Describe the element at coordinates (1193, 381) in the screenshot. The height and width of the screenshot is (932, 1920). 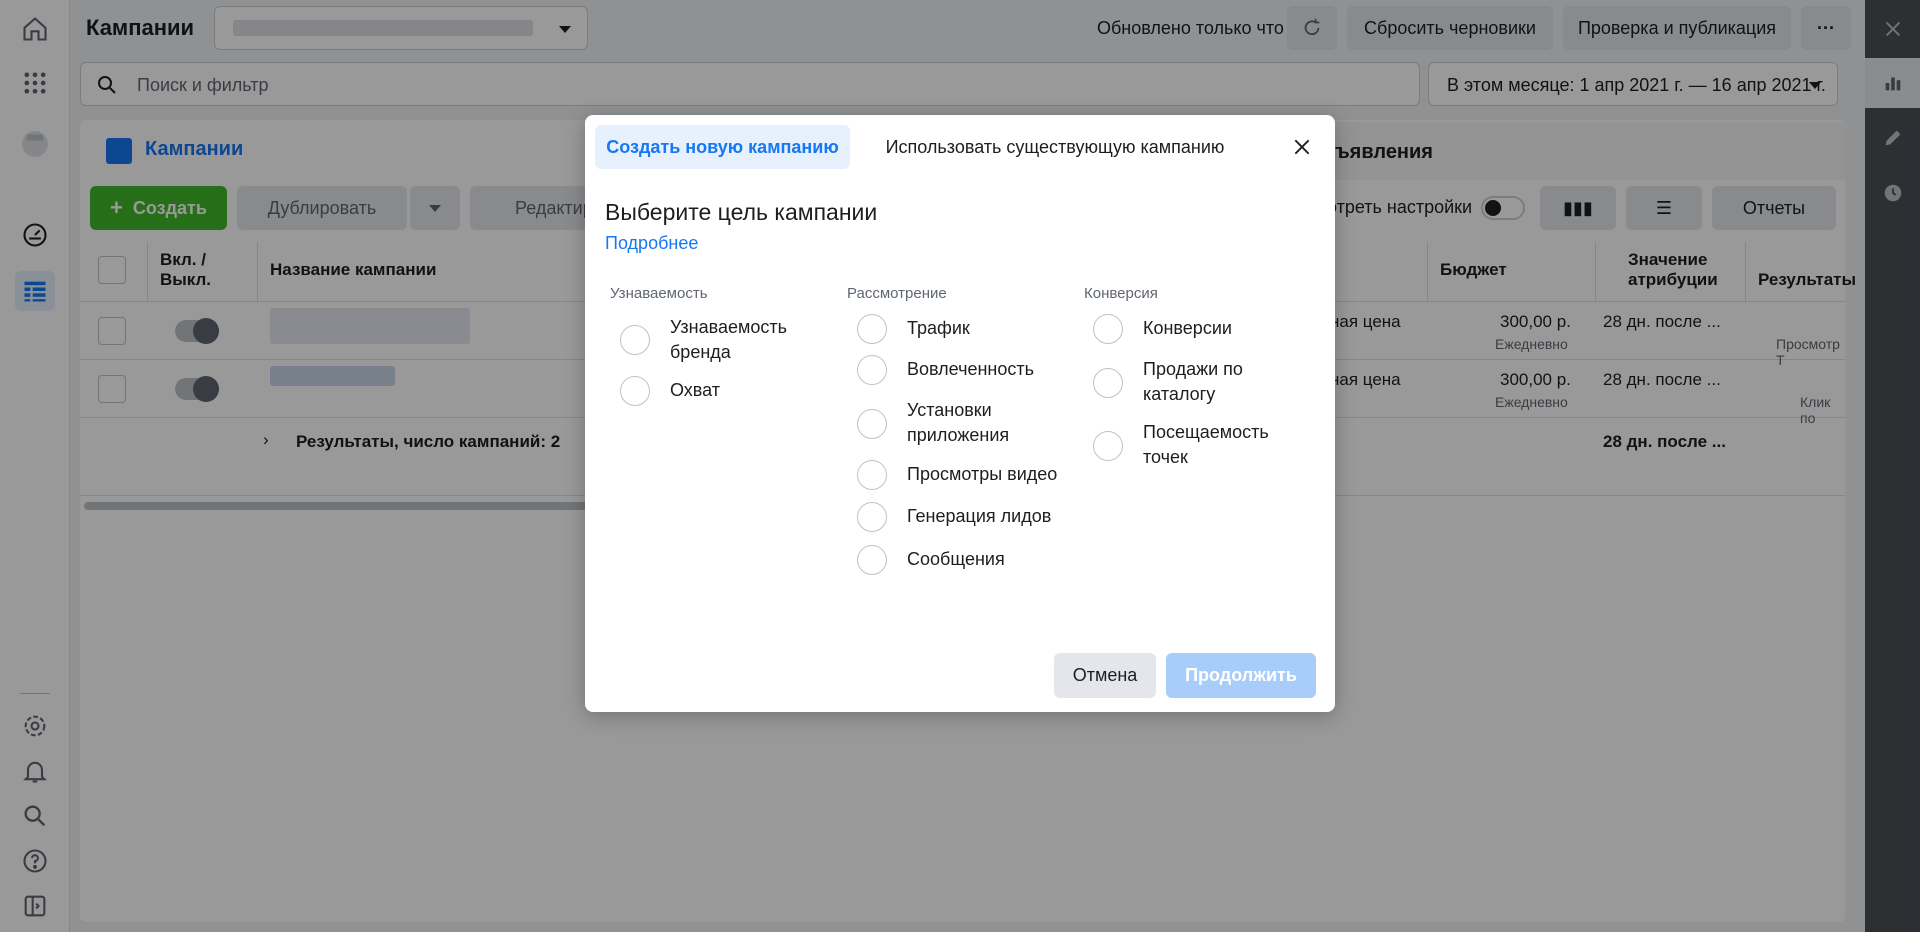
I see `option-label: Продажи по каталогу` at that location.